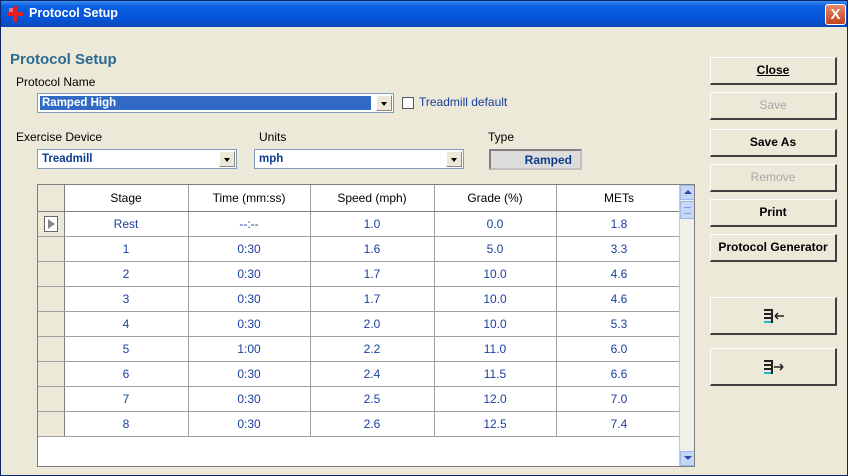 The height and width of the screenshot is (476, 848). What do you see at coordinates (619, 224) in the screenshot?
I see `cell-mets: 1.8` at bounding box center [619, 224].